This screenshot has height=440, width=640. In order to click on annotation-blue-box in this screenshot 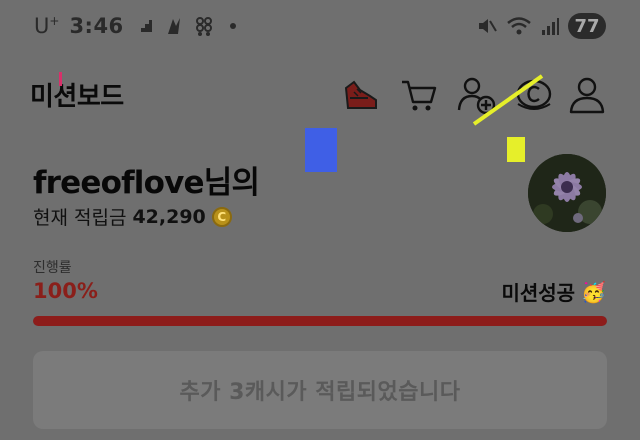, I will do `click(321, 150)`.